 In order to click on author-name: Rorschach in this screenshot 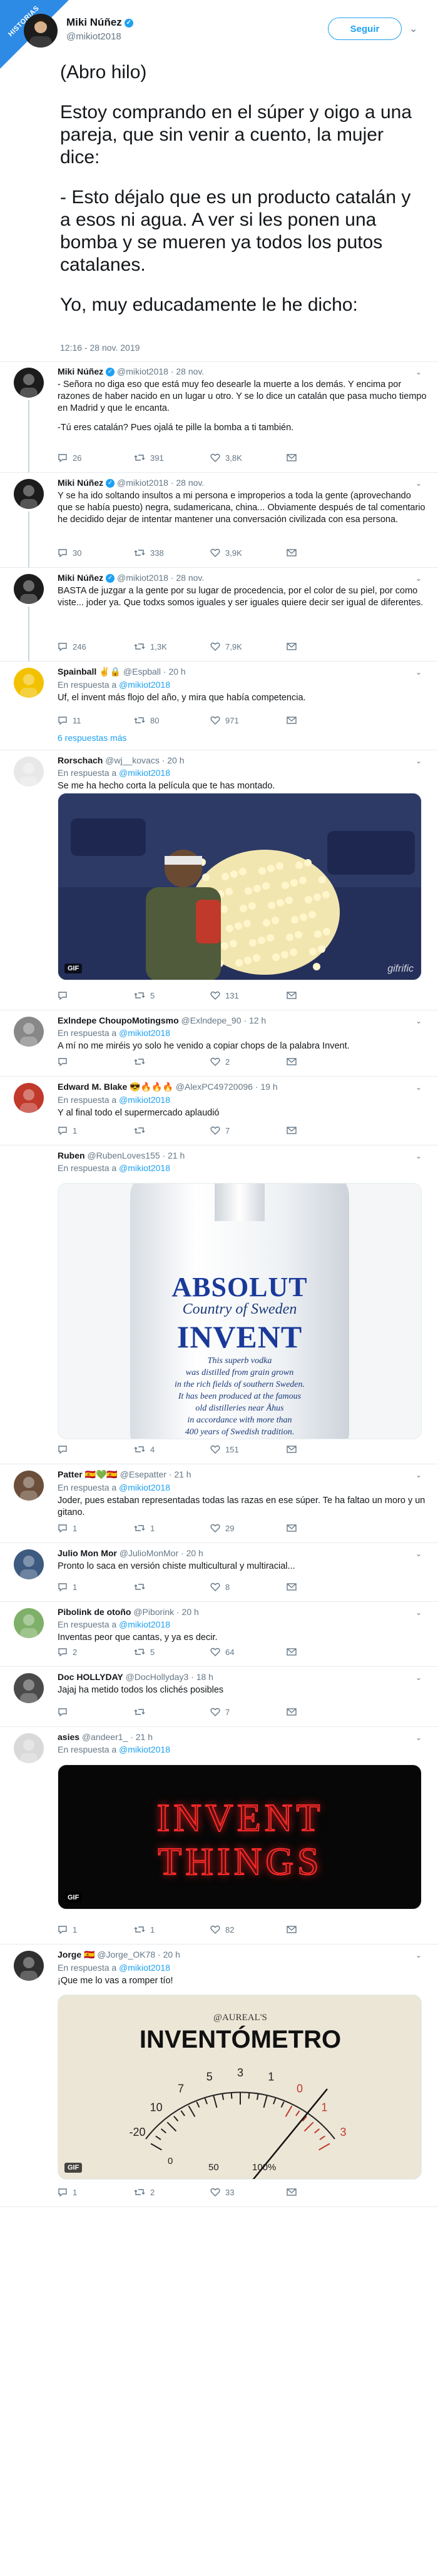, I will do `click(80, 760)`.